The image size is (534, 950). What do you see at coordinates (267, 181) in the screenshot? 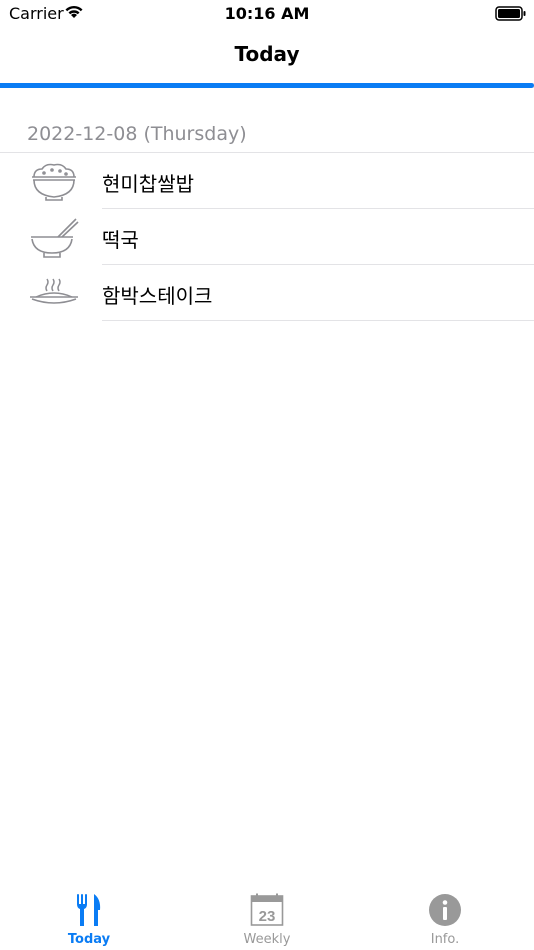
I see `list-item: 현미찹쌀밥` at bounding box center [267, 181].